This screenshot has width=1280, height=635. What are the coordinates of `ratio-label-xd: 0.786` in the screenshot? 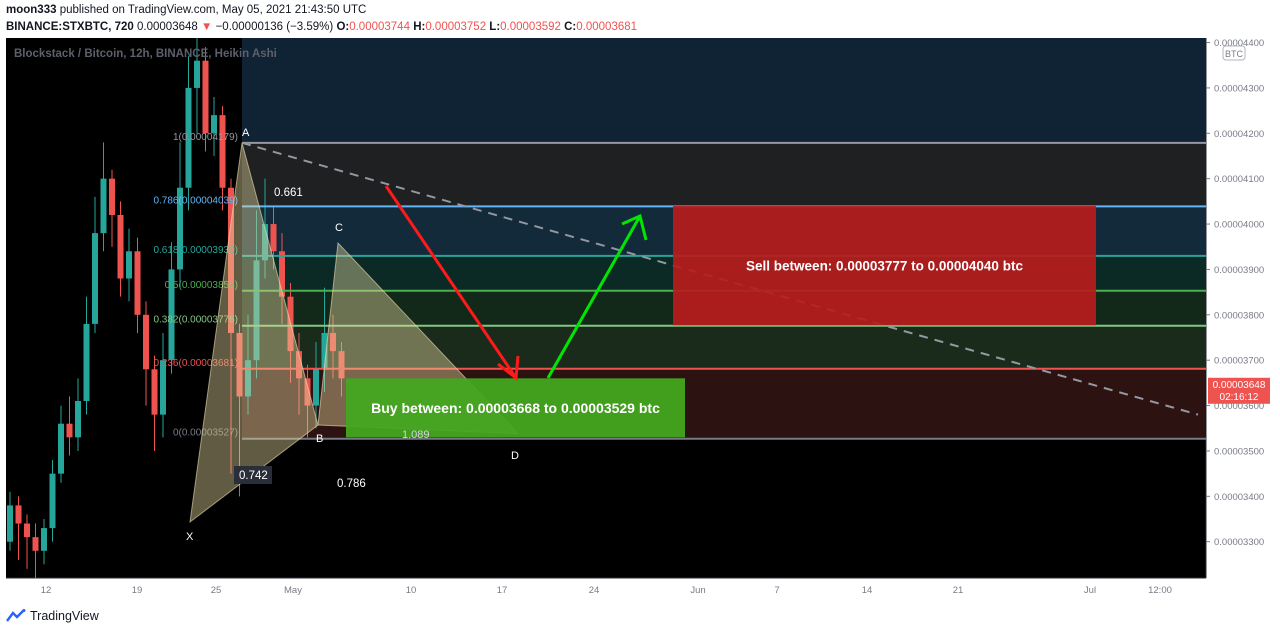 It's located at (351, 484).